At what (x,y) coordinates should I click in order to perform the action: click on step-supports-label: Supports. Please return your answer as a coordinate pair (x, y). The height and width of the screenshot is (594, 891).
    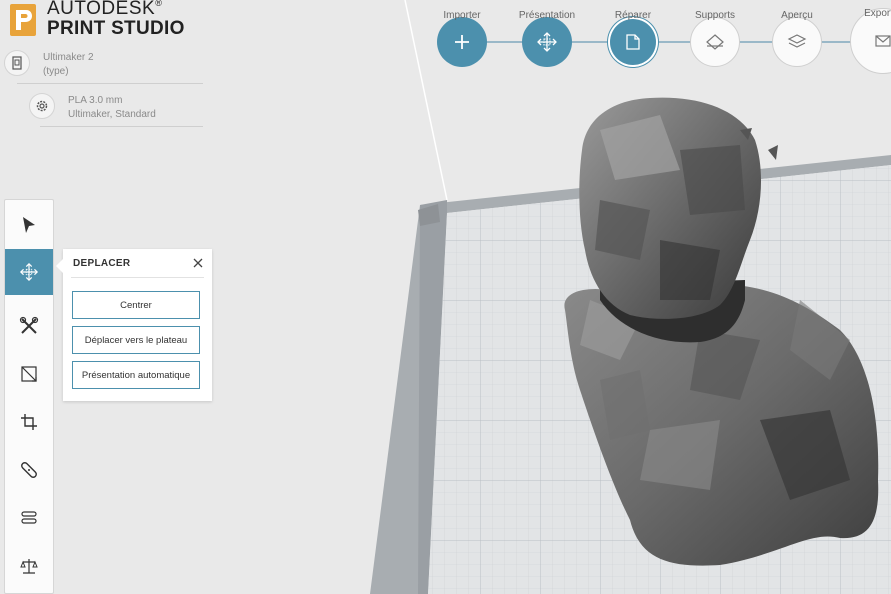
    Looking at the image, I should click on (715, 15).